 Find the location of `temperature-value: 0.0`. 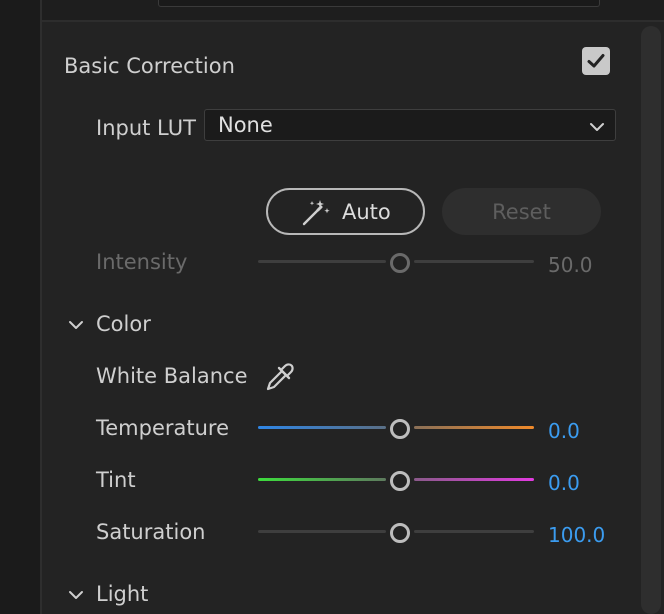

temperature-value: 0.0 is located at coordinates (564, 431).